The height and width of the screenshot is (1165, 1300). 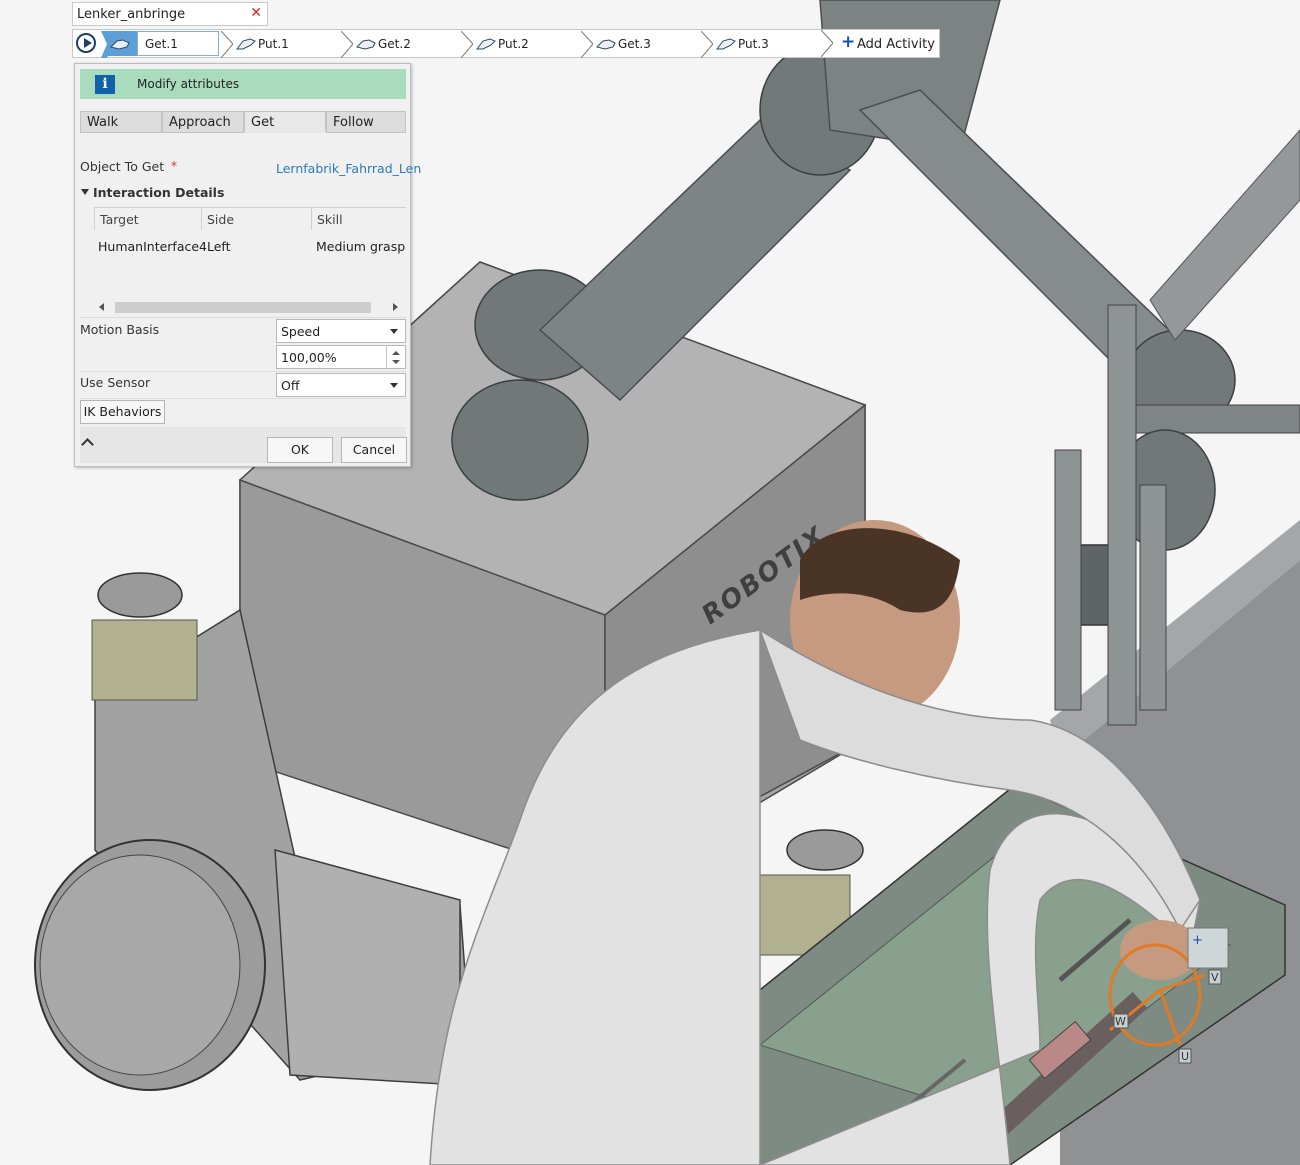 I want to click on activity-put-2: Put.2, so click(x=521, y=44).